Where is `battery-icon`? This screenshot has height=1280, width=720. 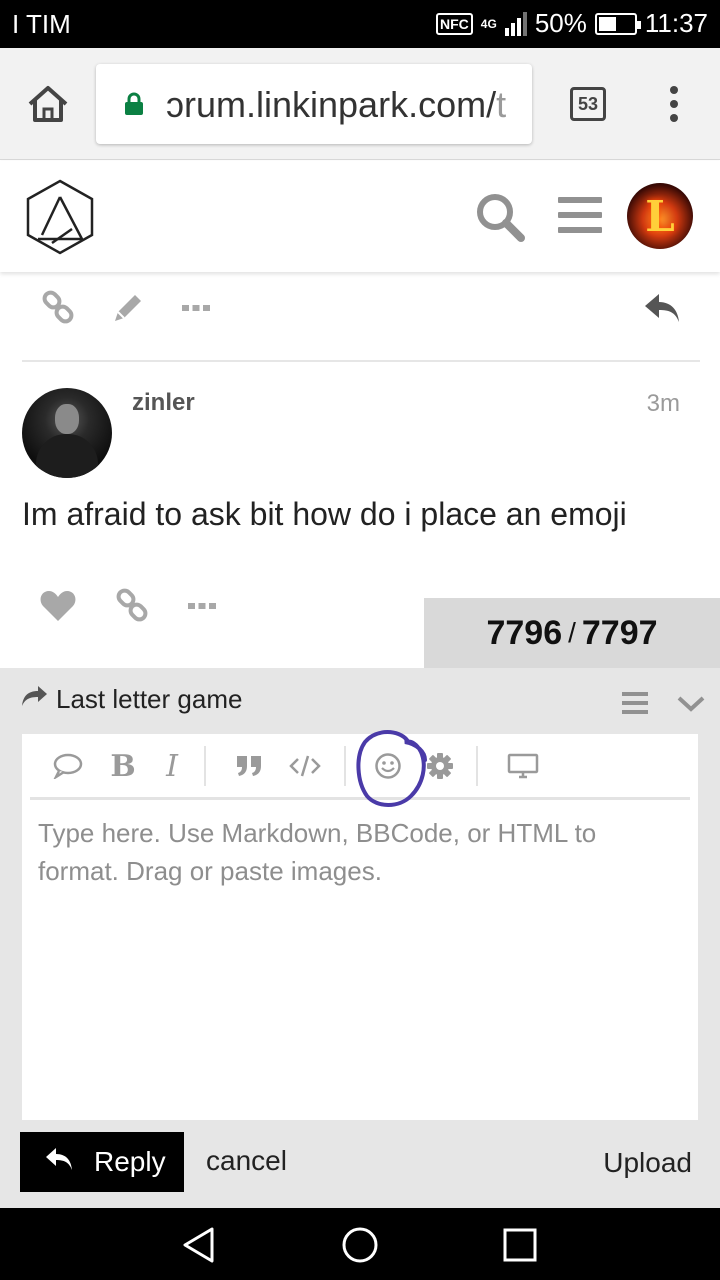 battery-icon is located at coordinates (617, 23).